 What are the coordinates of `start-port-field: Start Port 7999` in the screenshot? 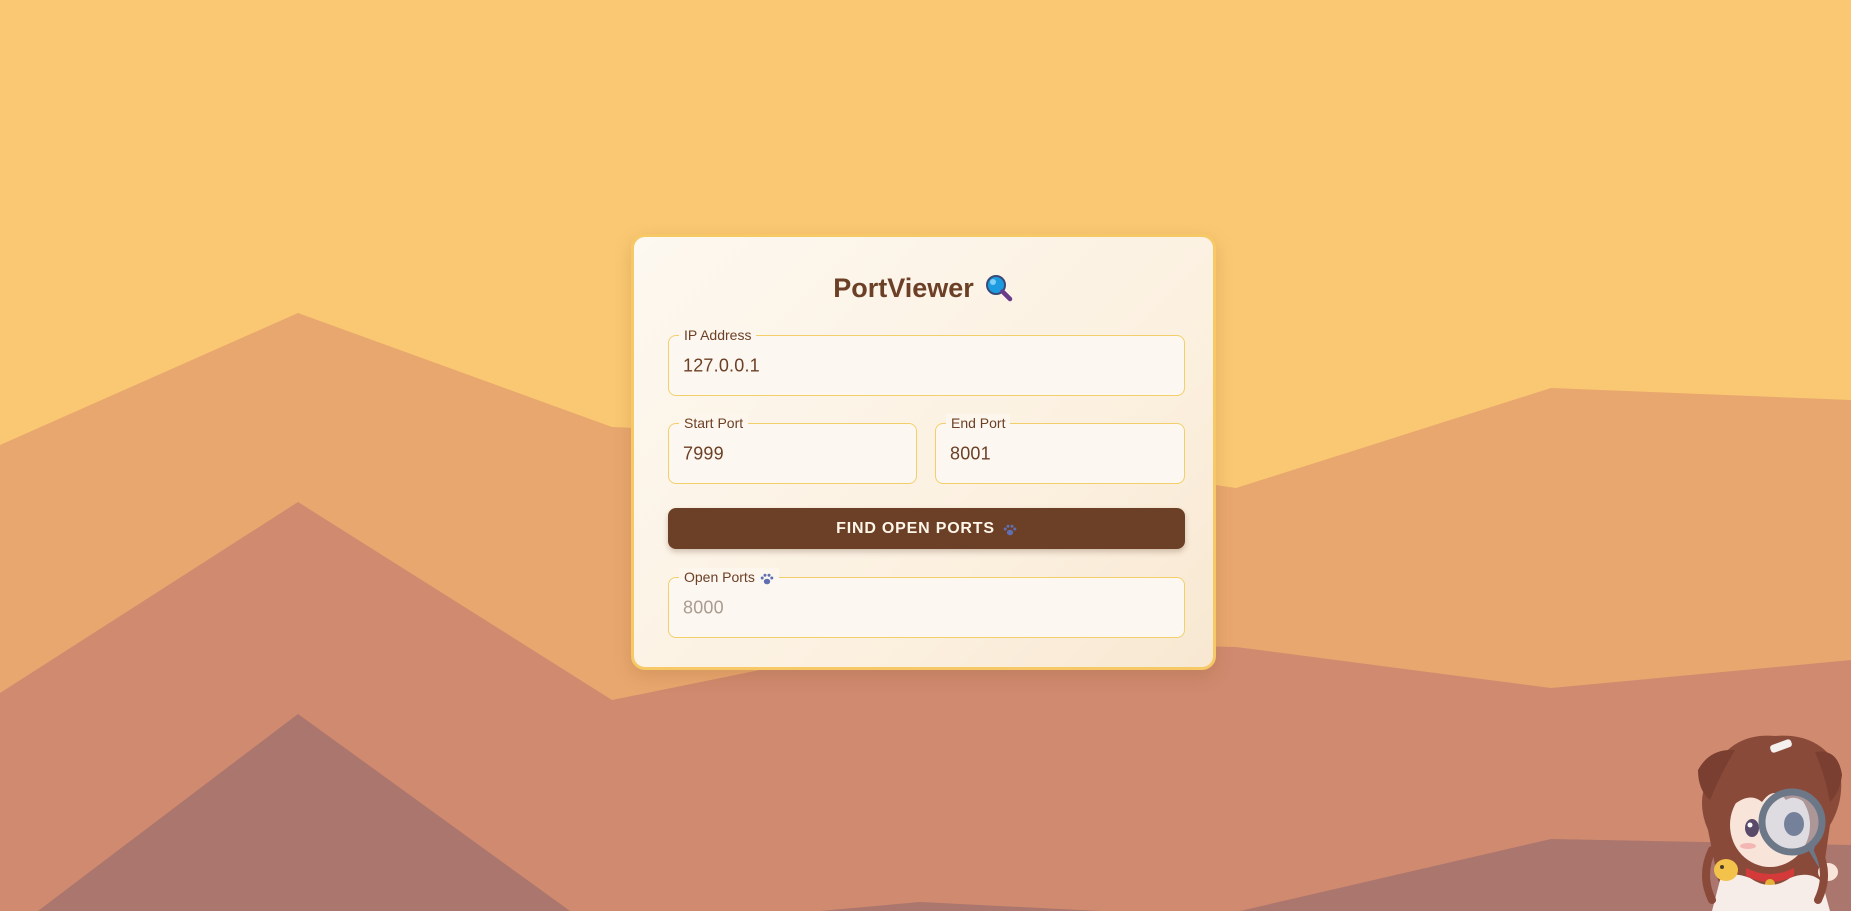 It's located at (792, 449).